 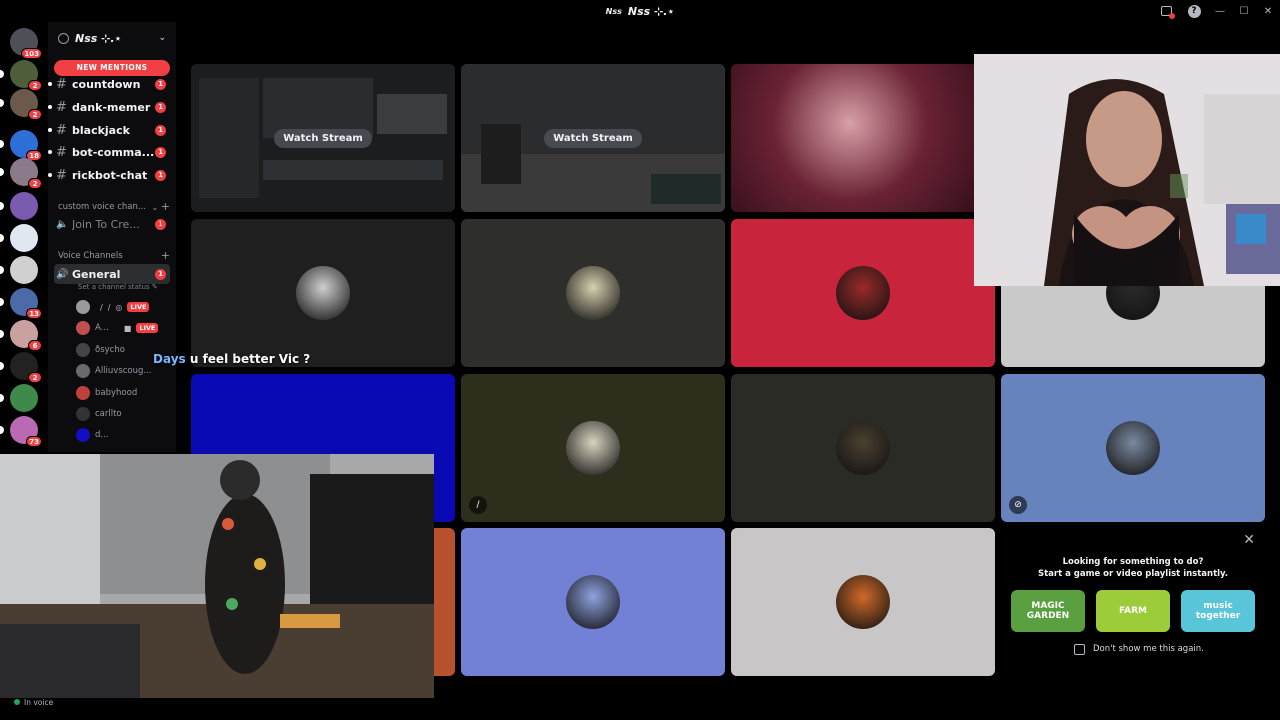 What do you see at coordinates (96, 274) in the screenshot?
I see `channel-label: General` at bounding box center [96, 274].